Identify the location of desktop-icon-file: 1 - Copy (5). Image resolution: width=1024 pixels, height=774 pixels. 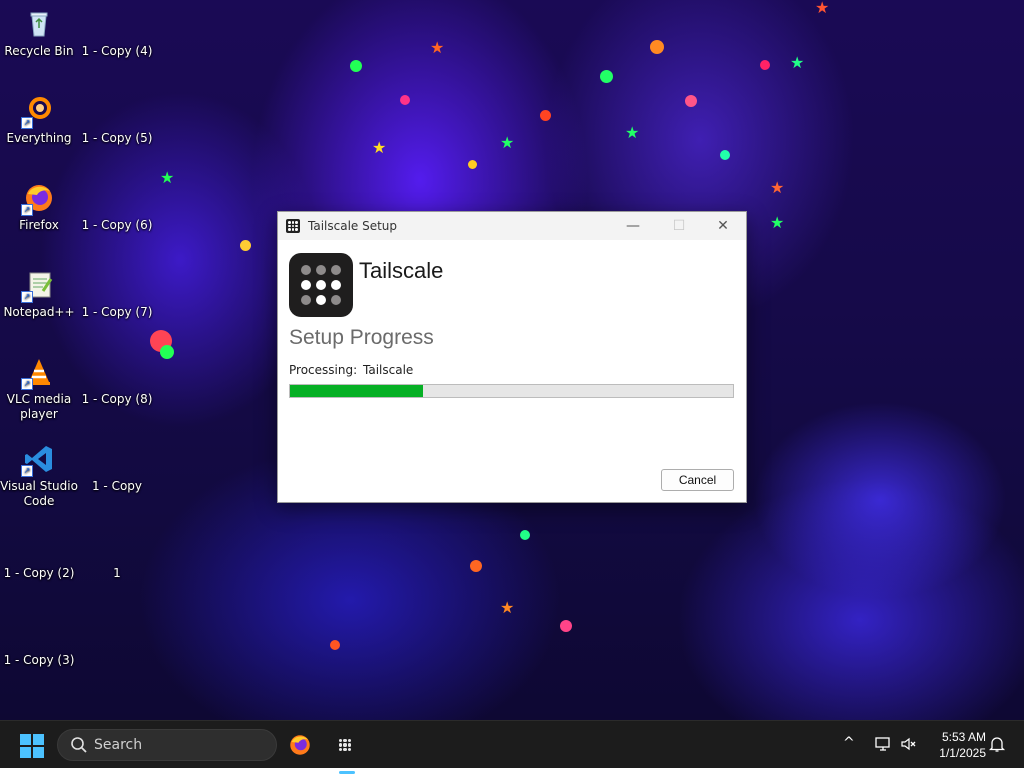
(117, 120).